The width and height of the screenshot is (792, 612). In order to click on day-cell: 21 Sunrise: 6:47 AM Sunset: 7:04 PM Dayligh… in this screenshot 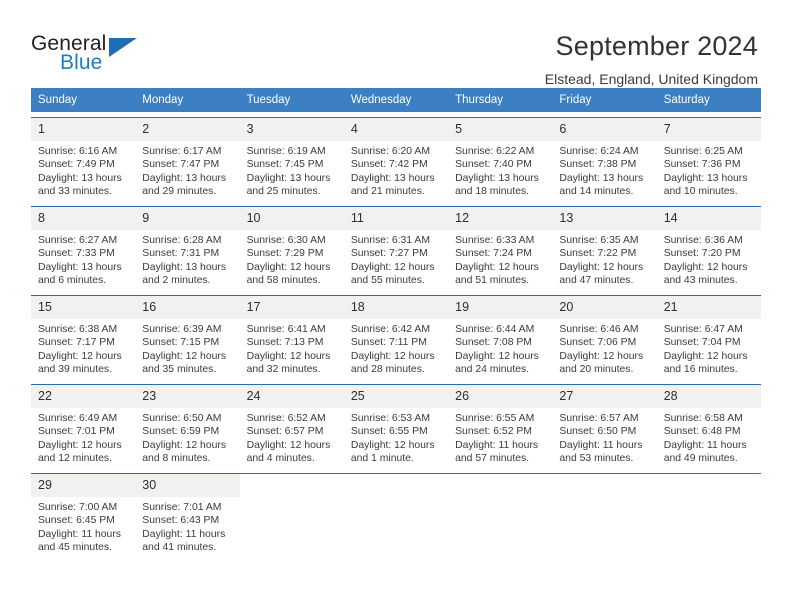, I will do `click(708, 337)`.